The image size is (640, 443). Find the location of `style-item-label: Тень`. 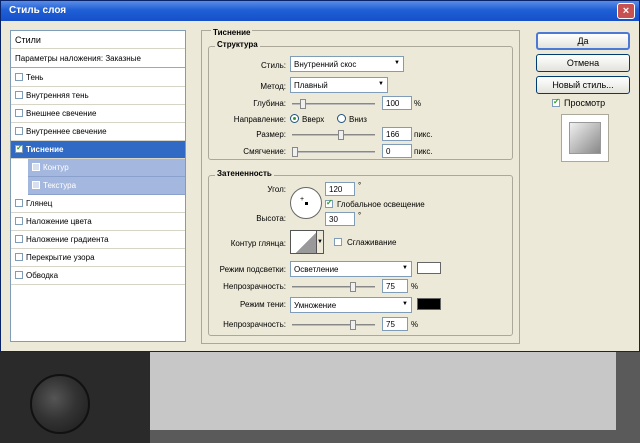

style-item-label: Тень is located at coordinates (35, 77).